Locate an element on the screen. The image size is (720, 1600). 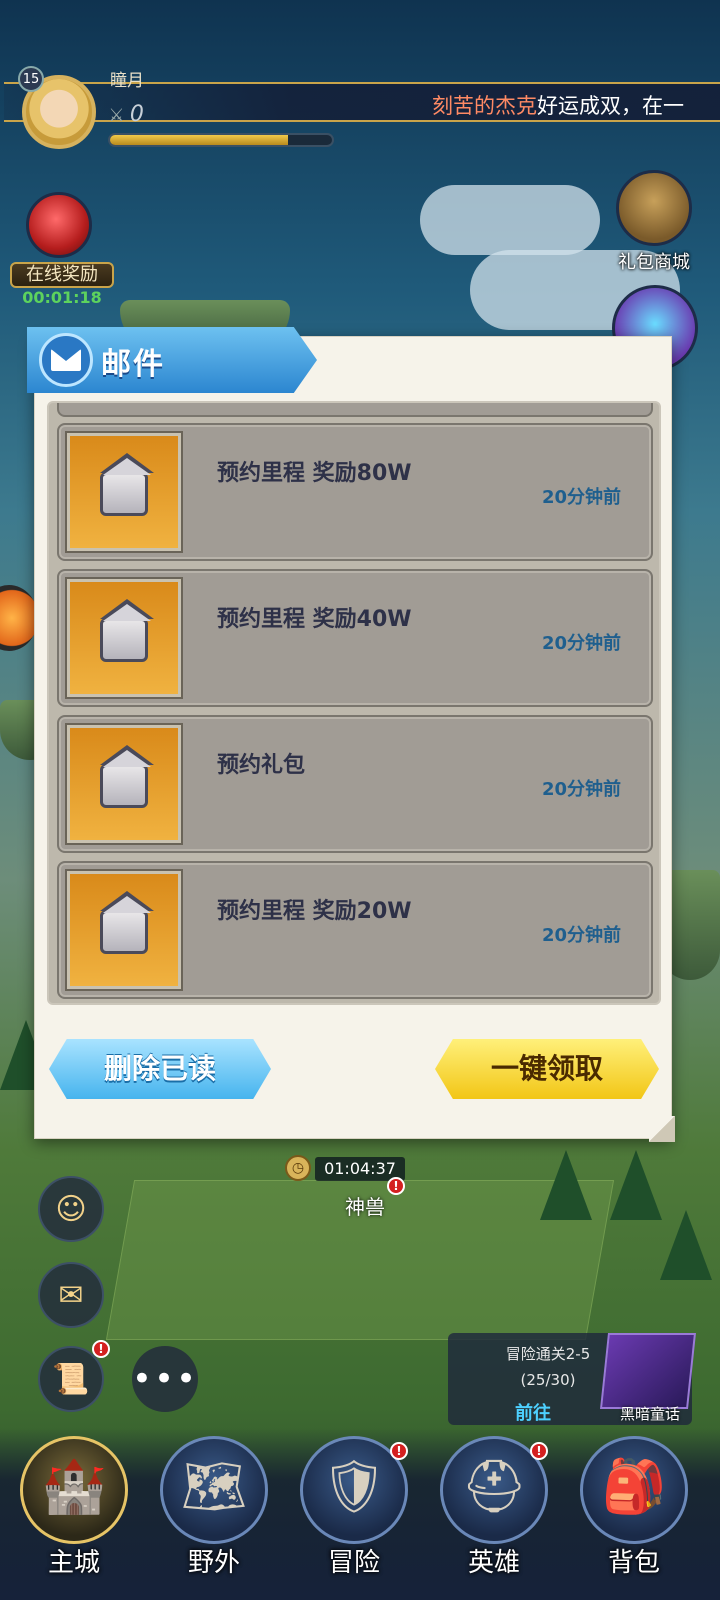
player-name: 瞳月 is located at coordinates (127, 81).